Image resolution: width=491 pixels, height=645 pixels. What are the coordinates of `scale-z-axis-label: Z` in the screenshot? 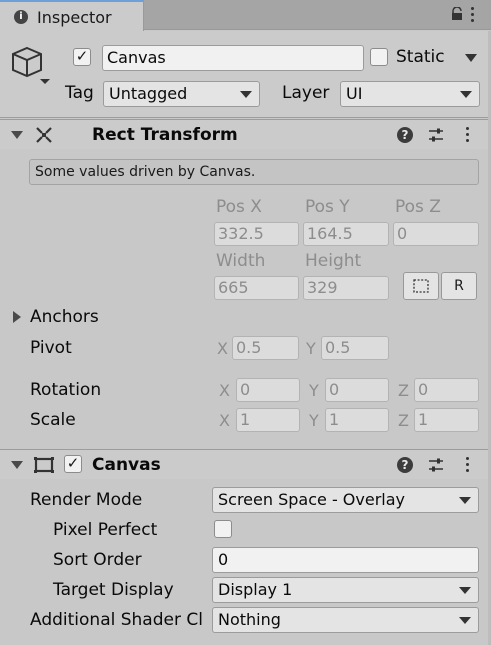 It's located at (403, 420).